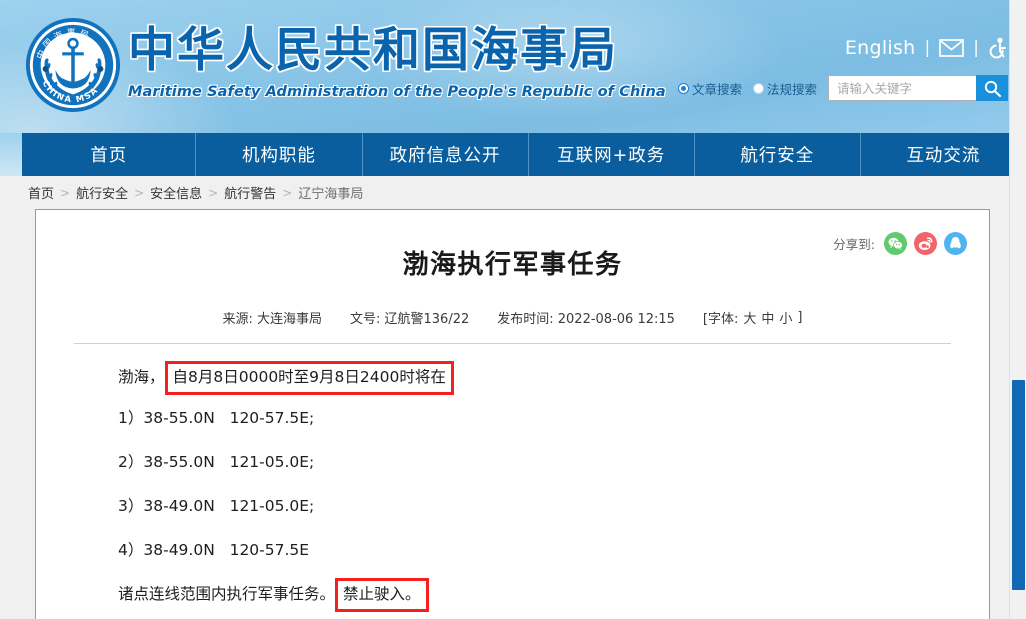 This screenshot has height=619, width=1026. I want to click on font-size-prefix: [字体:, so click(720, 319).